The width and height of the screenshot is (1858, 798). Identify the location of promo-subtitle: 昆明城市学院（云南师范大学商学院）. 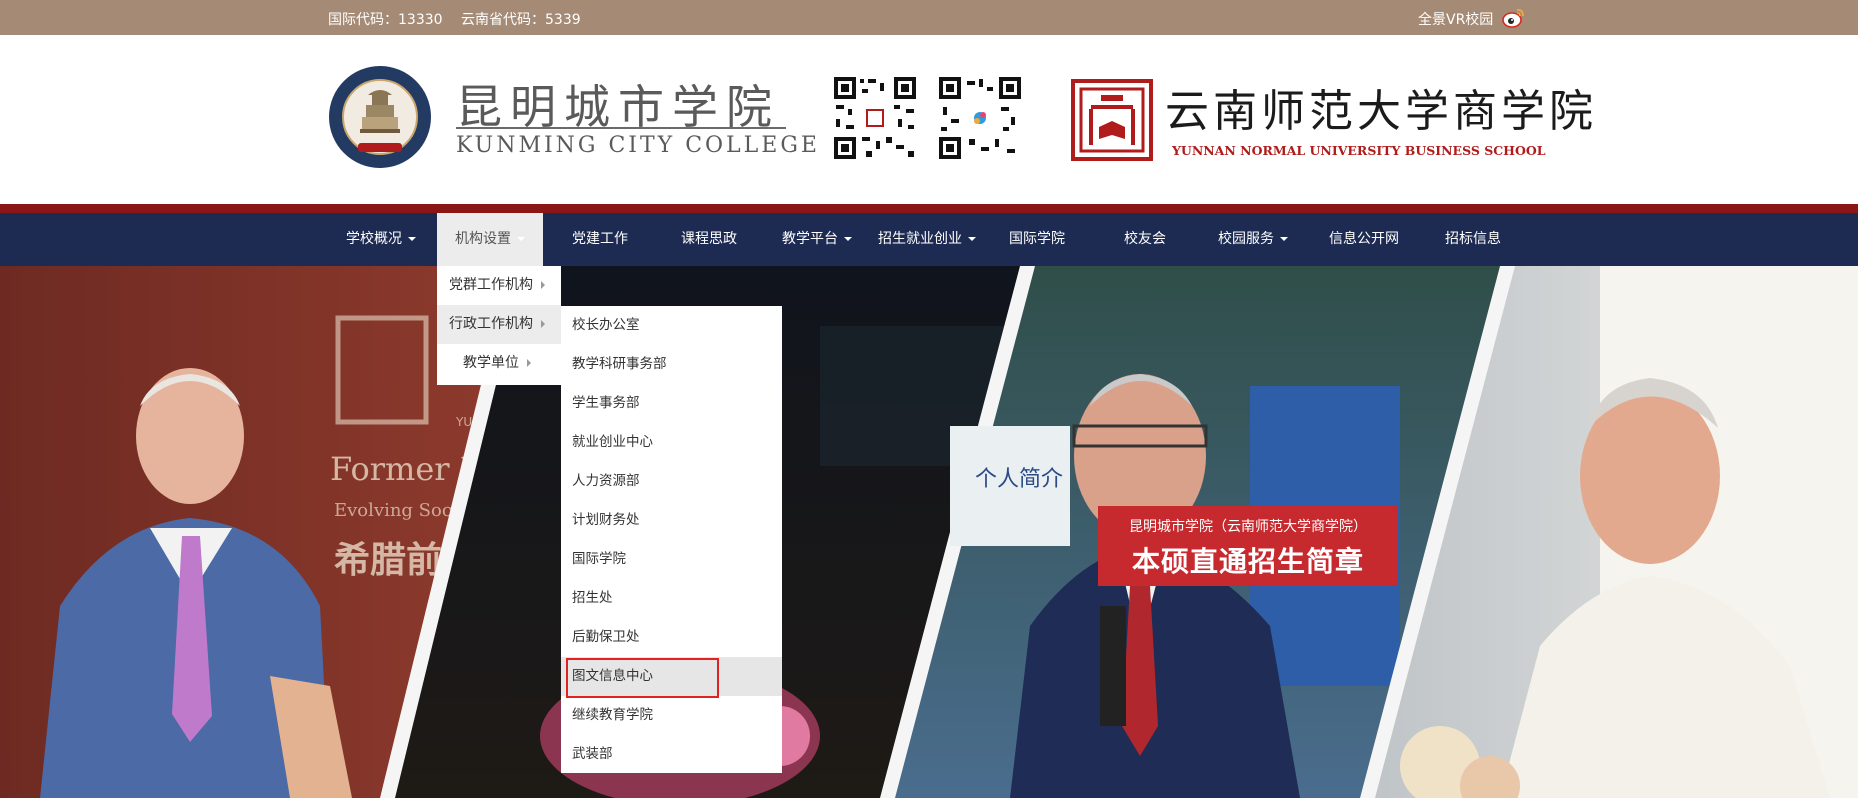
(1248, 527).